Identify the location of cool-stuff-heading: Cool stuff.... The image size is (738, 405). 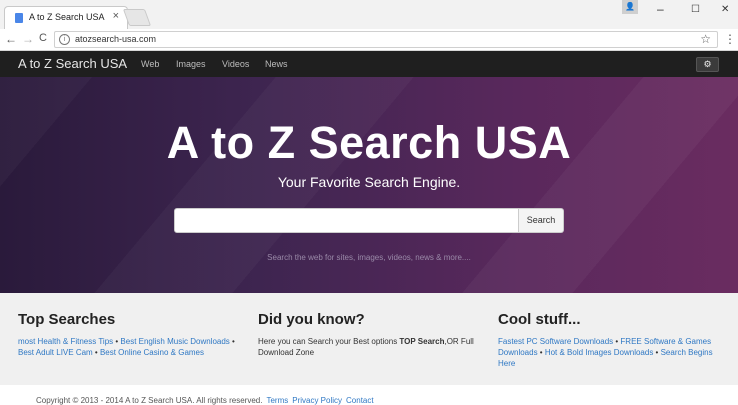
(539, 319).